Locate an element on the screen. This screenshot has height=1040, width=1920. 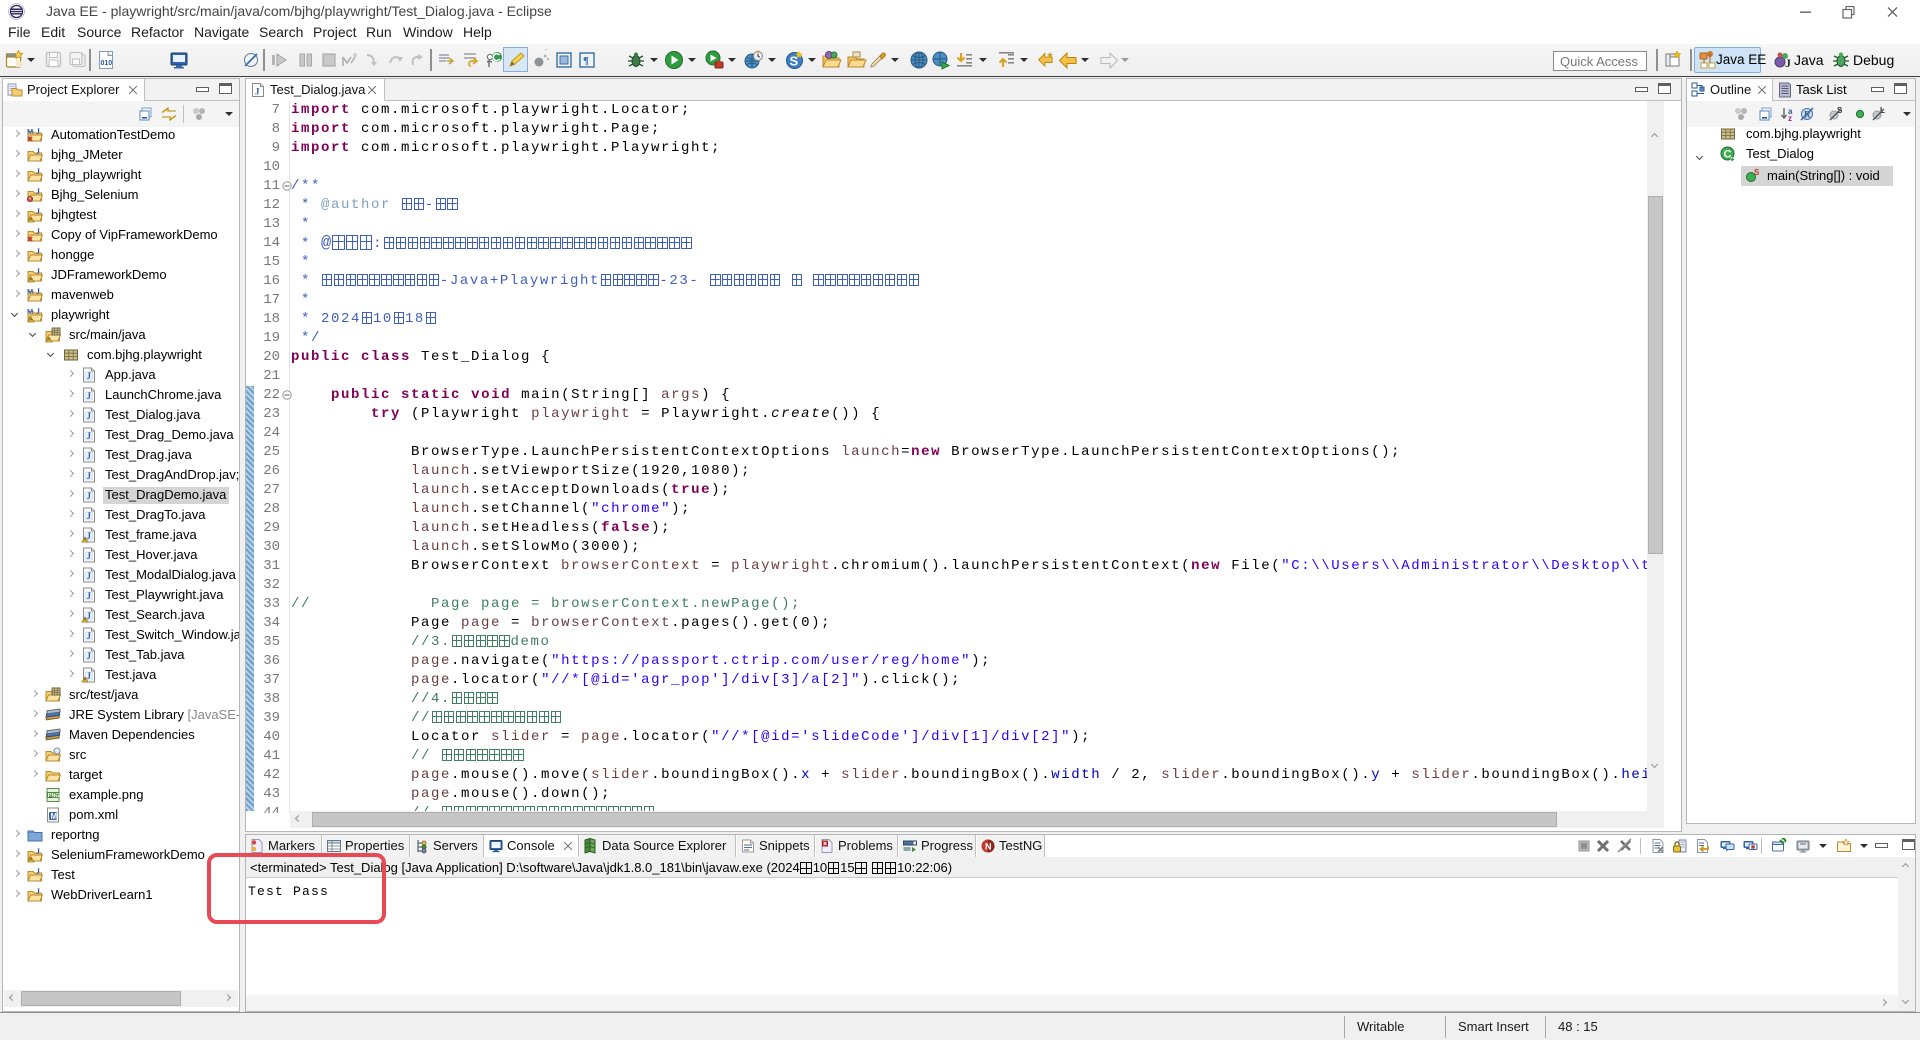
svg-text: C is located at coordinates (1728, 155).